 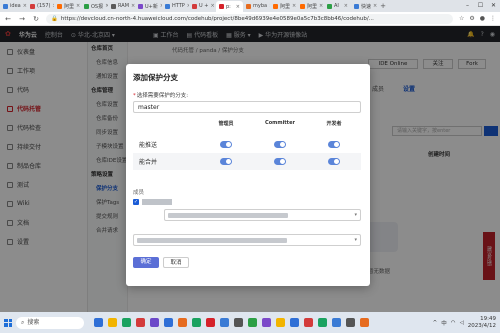 I want to click on member-select-2: ▾, so click(x=247, y=240).